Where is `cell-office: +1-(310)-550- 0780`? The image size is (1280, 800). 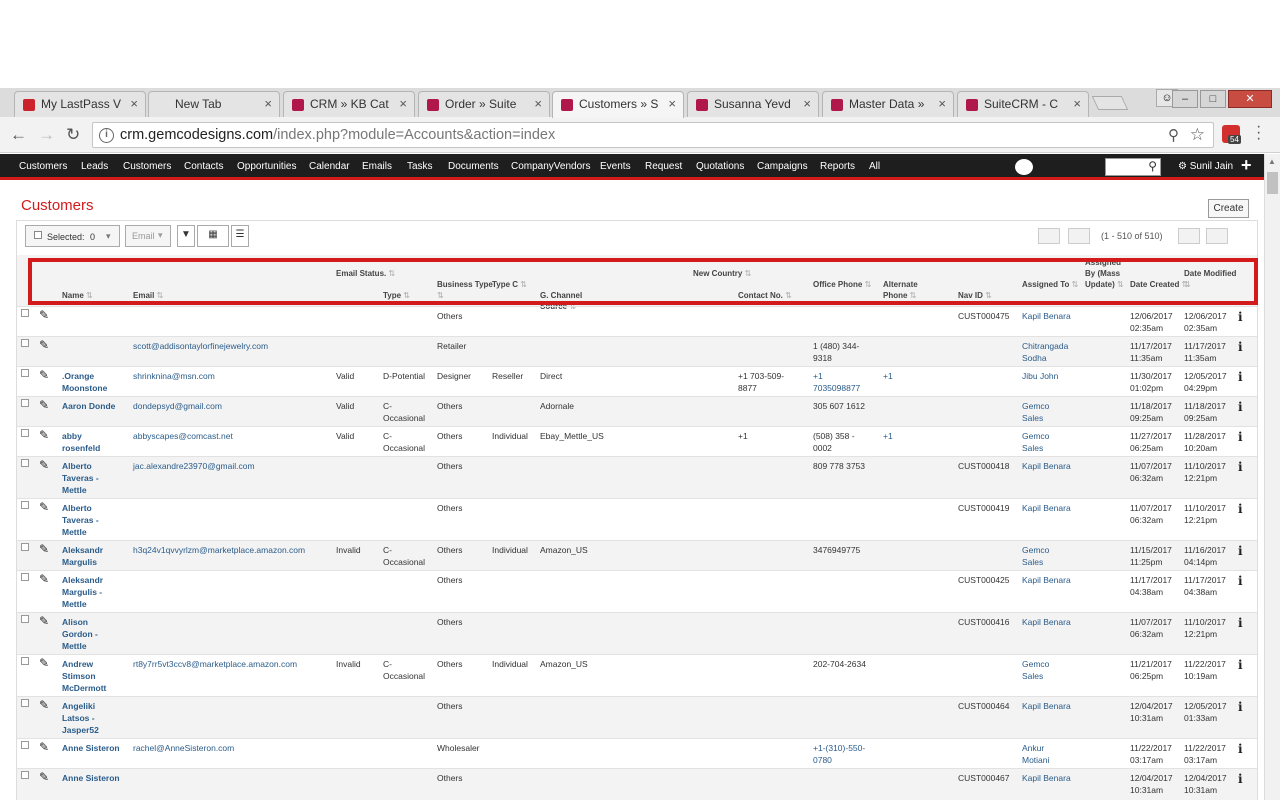 cell-office: +1-(310)-550- 0780 is located at coordinates (839, 754).